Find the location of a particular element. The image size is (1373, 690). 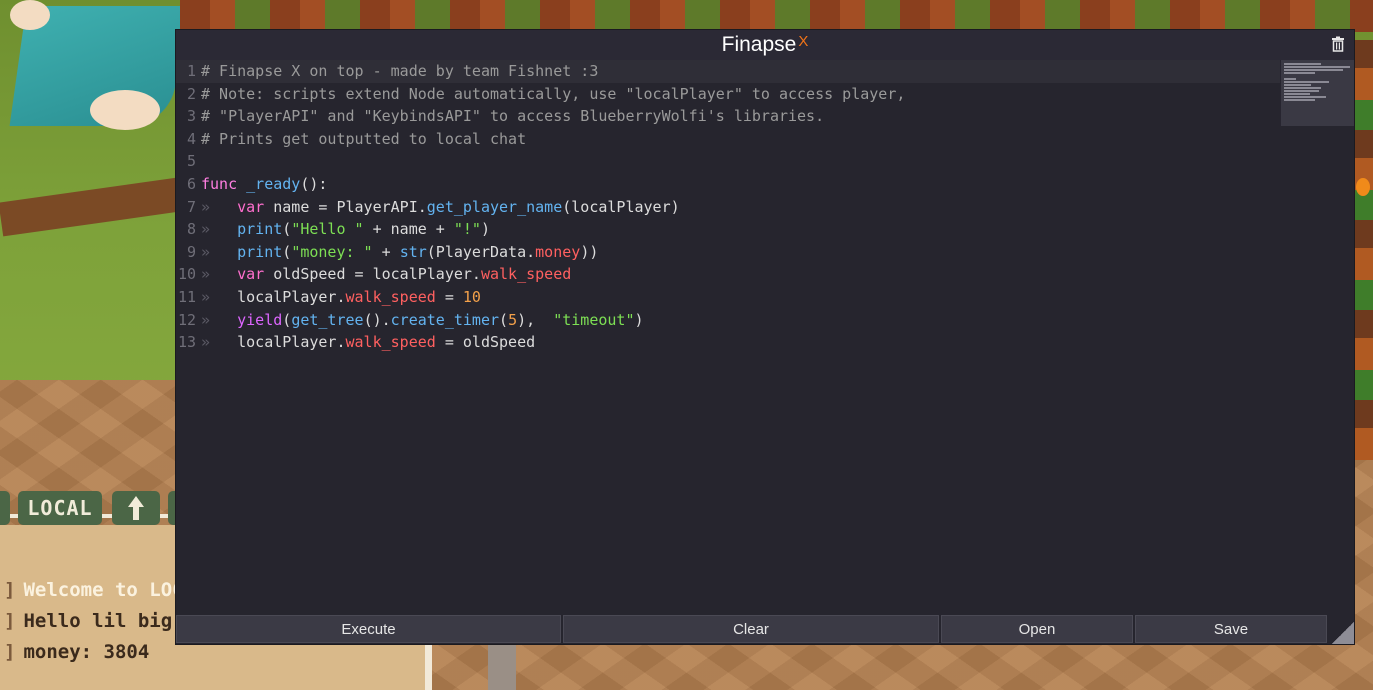

code-text: » print("Hello " + name + "!") is located at coordinates (345, 229).